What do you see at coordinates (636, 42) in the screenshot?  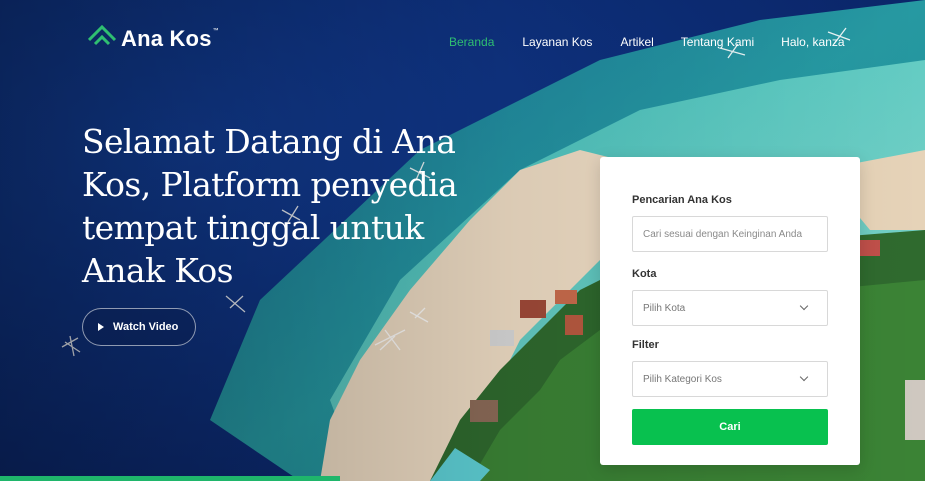 I see `nav-artikel: Artikel` at bounding box center [636, 42].